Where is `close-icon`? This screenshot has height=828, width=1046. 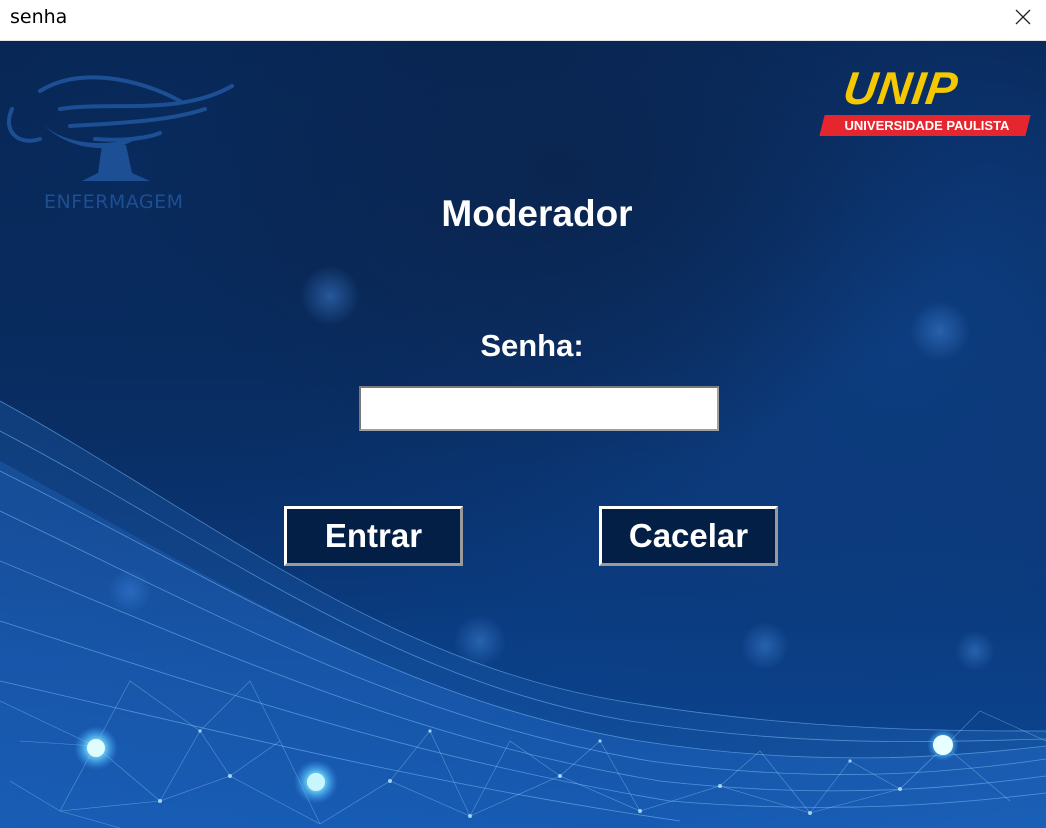
close-icon is located at coordinates (1023, 17).